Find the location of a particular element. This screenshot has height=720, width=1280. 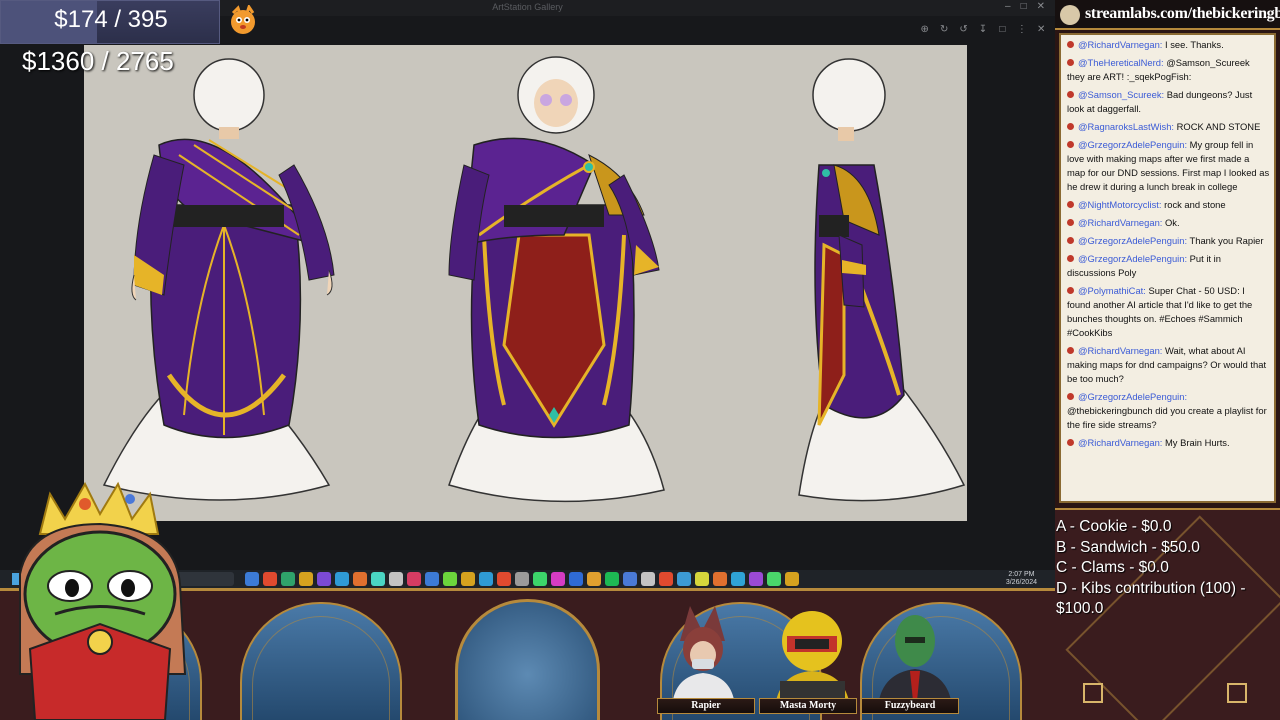

viewer-toolbar: ⊕ ↻ ↺ ↧ □ ⋮ ✕ is located at coordinates (983, 29).